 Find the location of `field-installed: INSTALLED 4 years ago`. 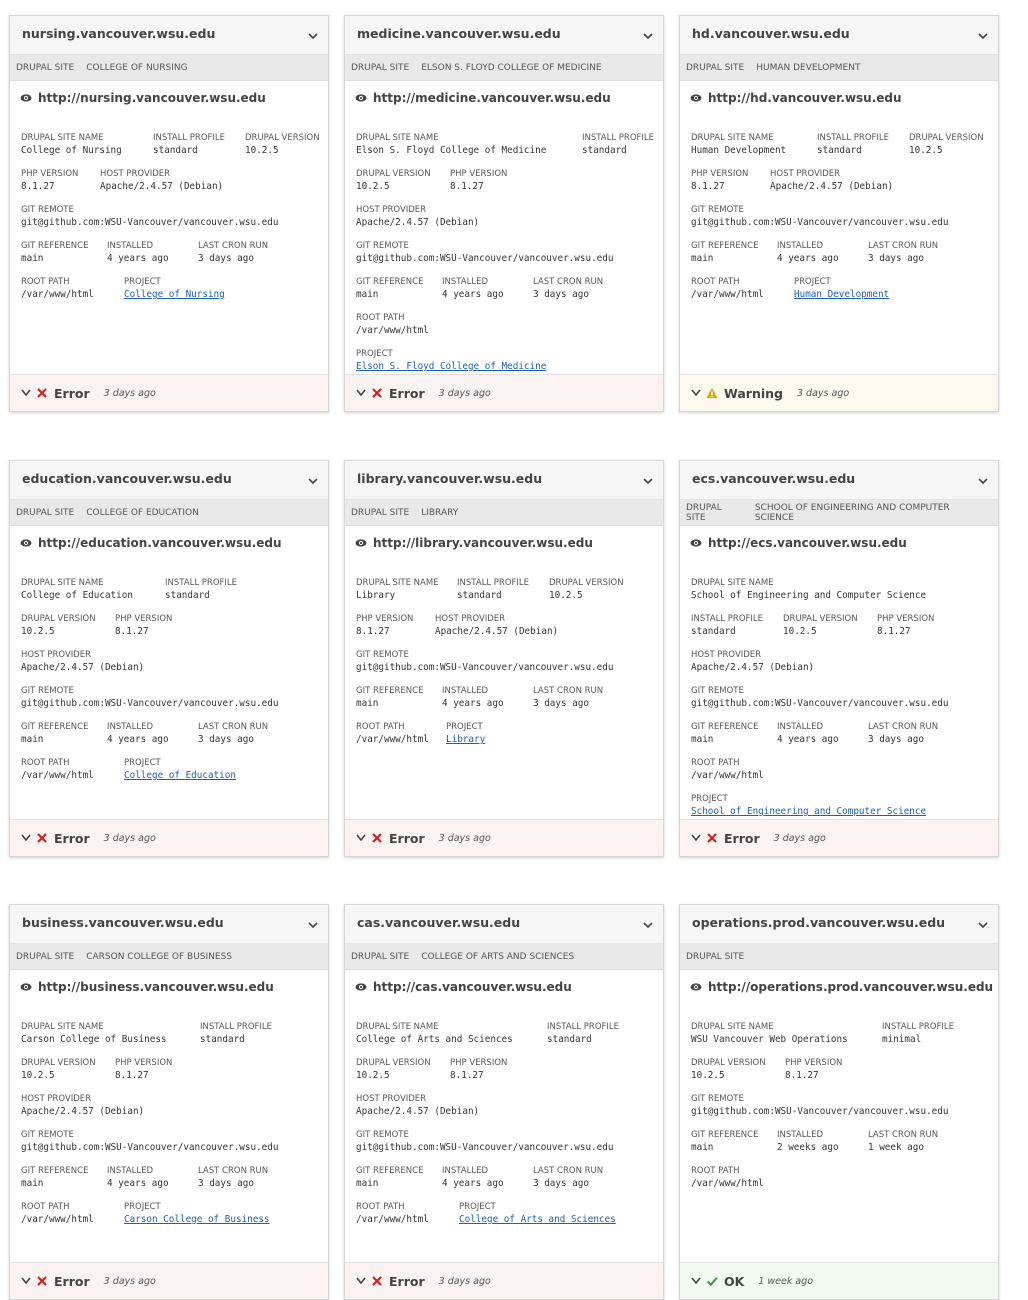

field-installed: INSTALLED 4 years ago is located at coordinates (808, 253).